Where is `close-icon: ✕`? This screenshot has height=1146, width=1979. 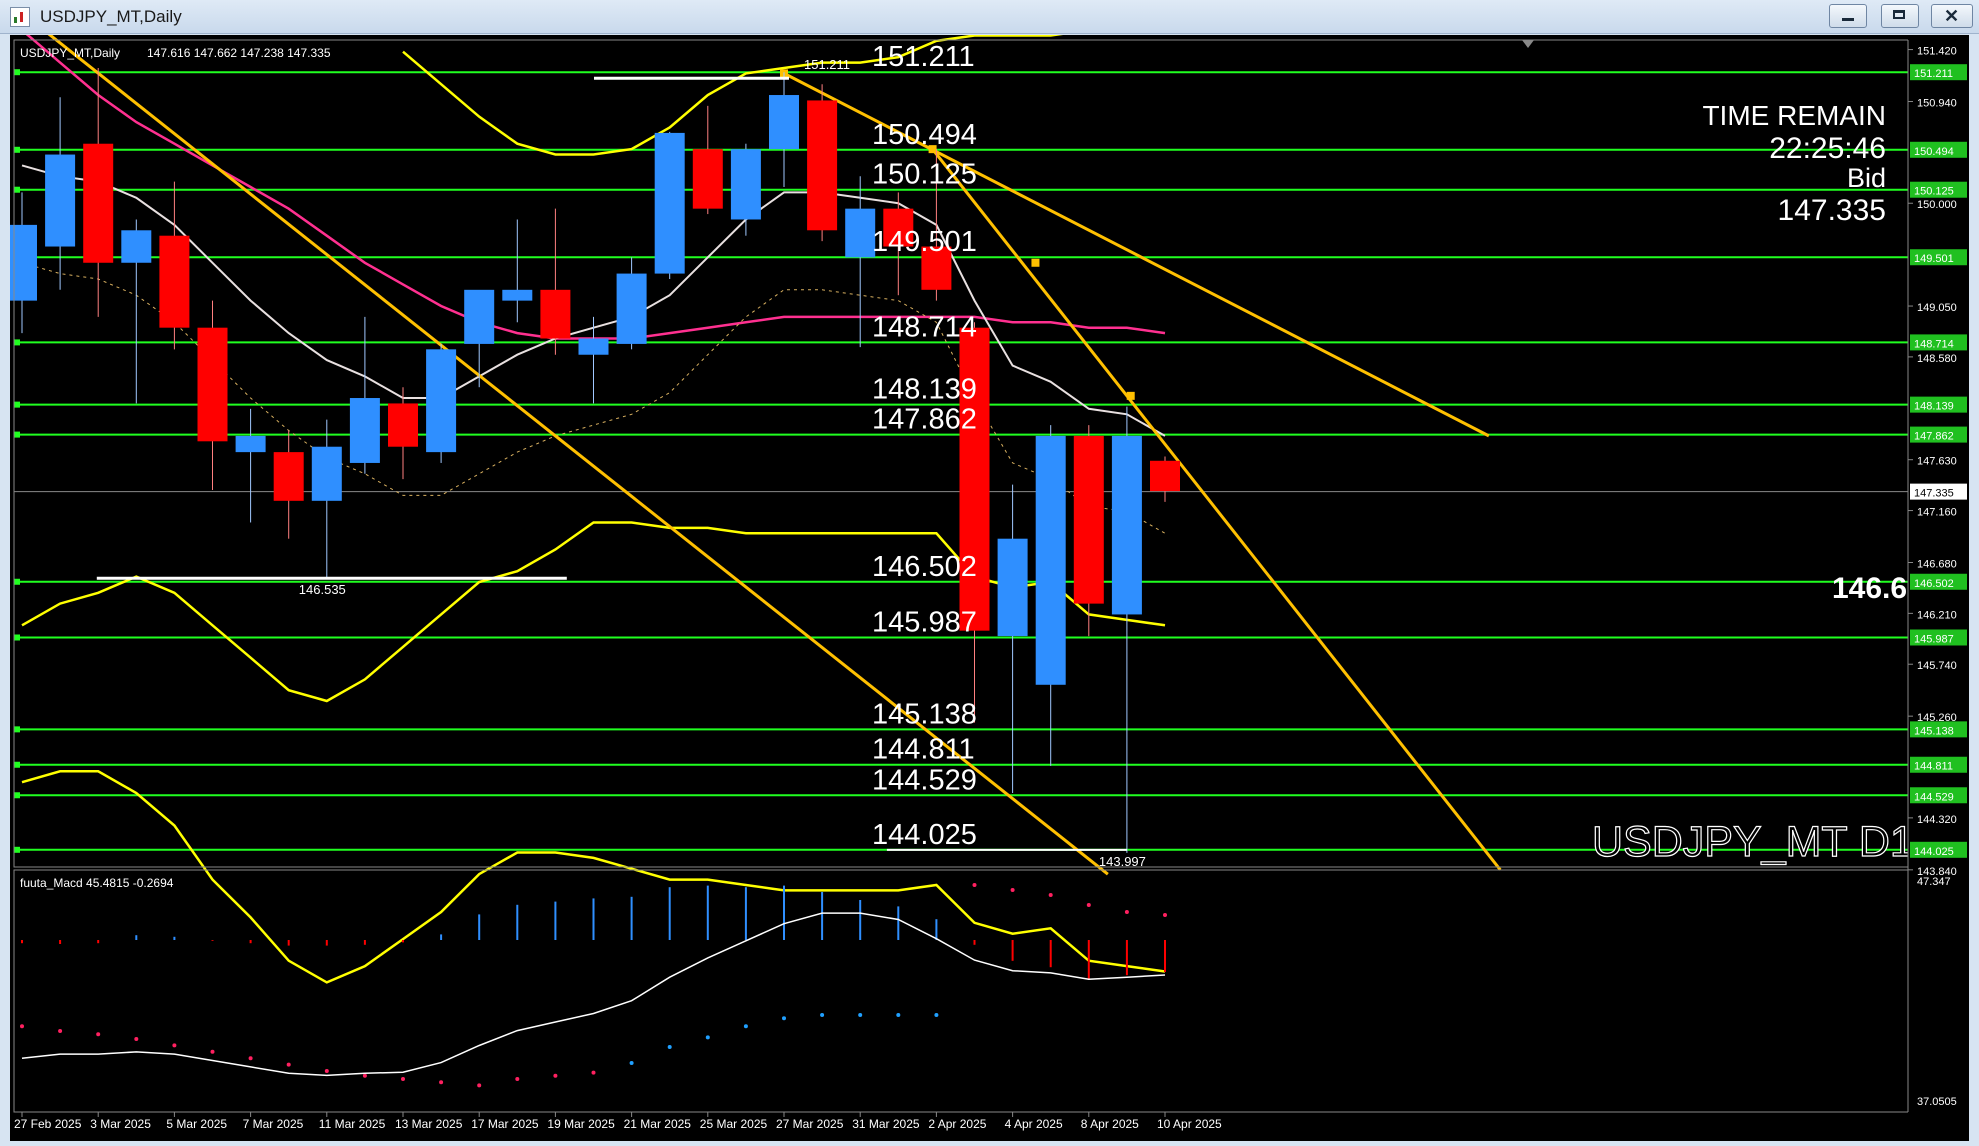 close-icon: ✕ is located at coordinates (1952, 16).